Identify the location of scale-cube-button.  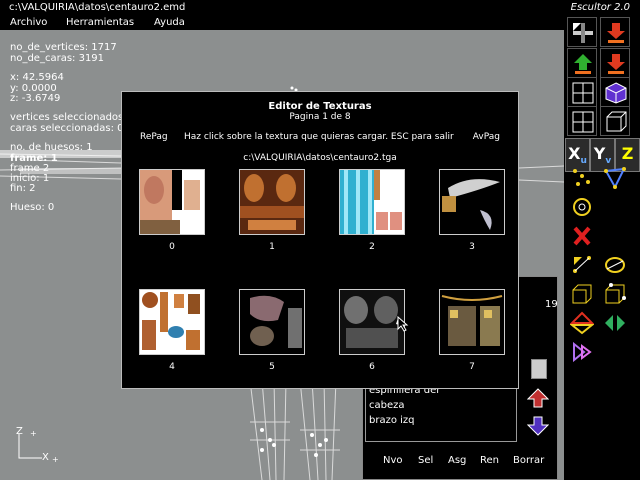
(582, 294).